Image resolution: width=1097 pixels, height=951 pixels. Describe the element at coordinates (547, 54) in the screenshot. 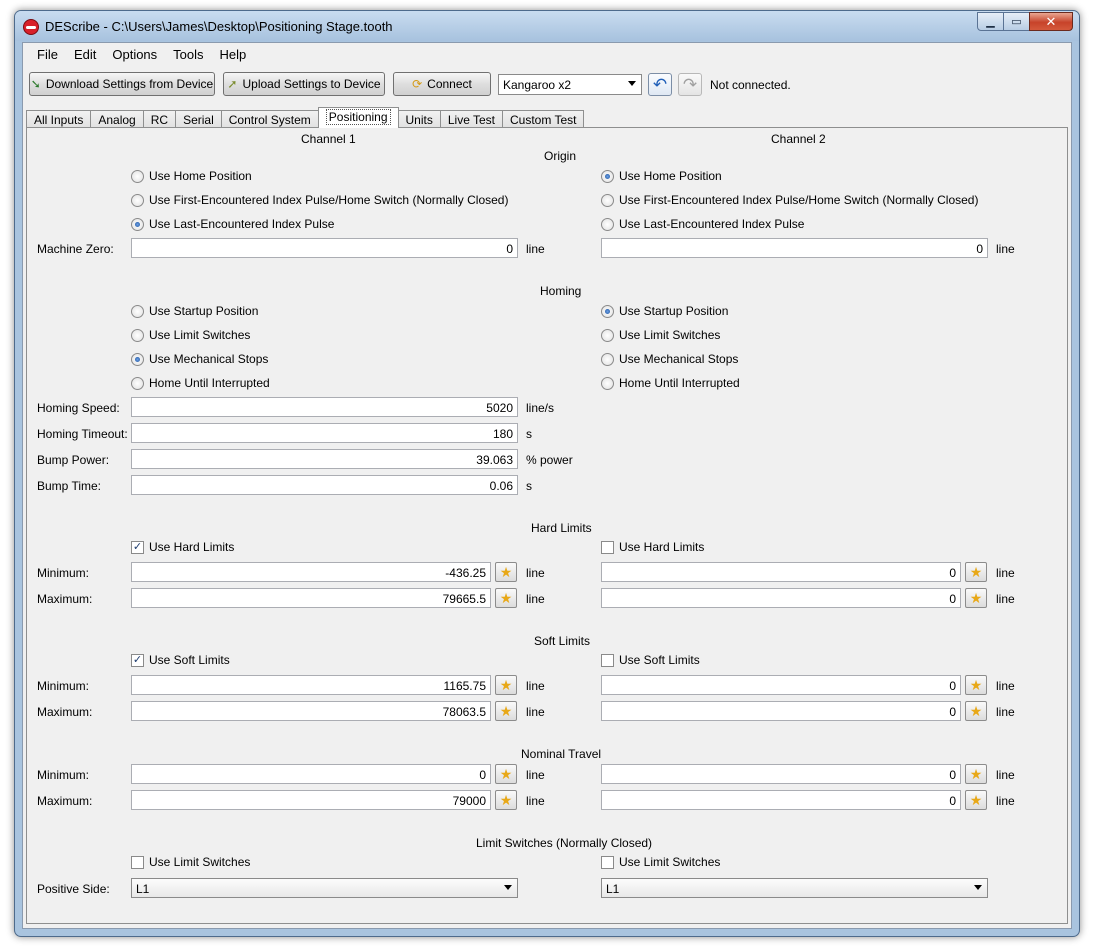

I see `menu-bar: File Edit Options Tools Help` at that location.